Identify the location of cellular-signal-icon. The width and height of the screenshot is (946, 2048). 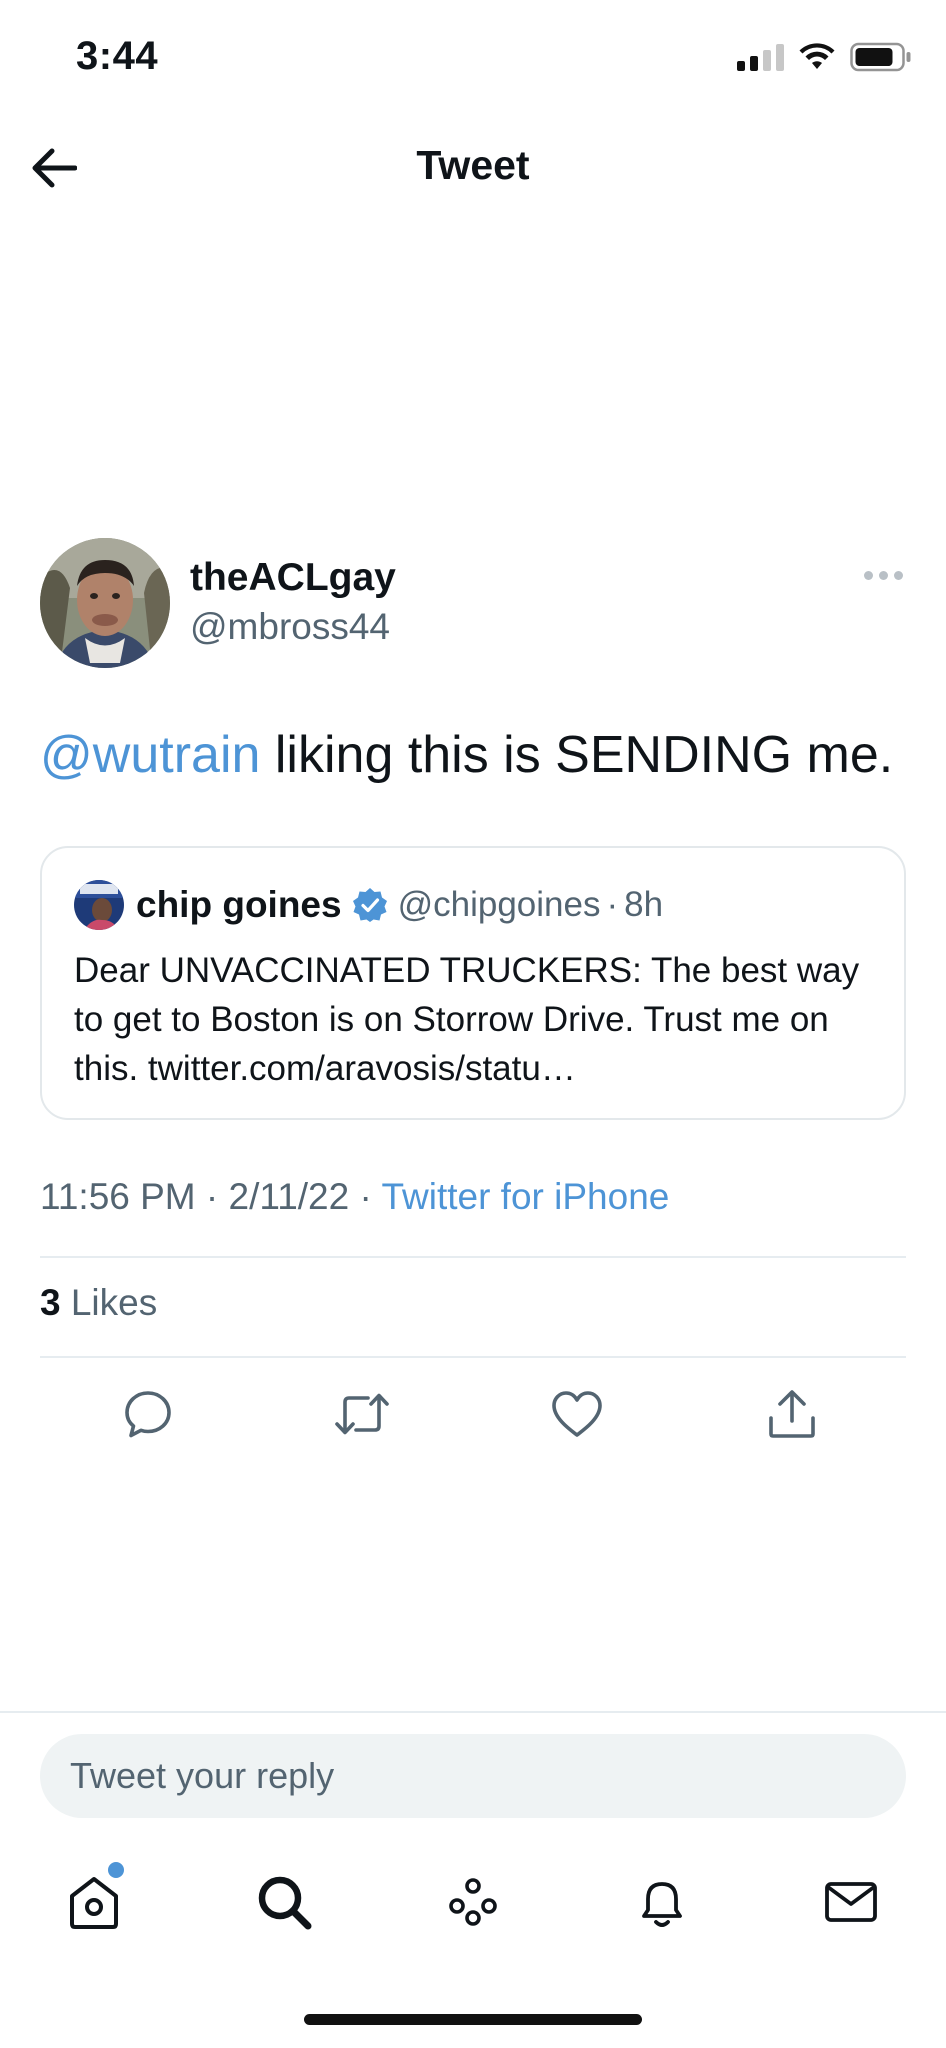
(760, 57).